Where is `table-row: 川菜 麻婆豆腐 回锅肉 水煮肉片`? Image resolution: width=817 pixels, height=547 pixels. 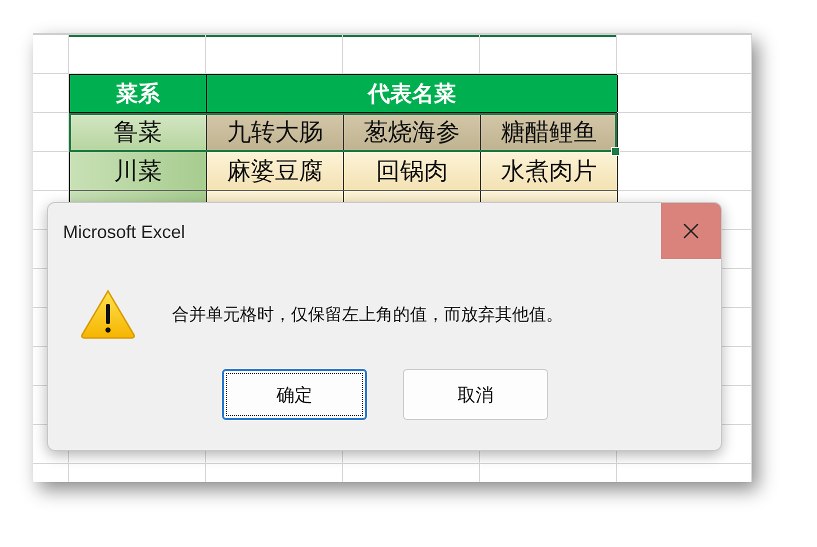
table-row: 川菜 麻婆豆腐 回锅肉 水煮肉片 is located at coordinates (343, 171).